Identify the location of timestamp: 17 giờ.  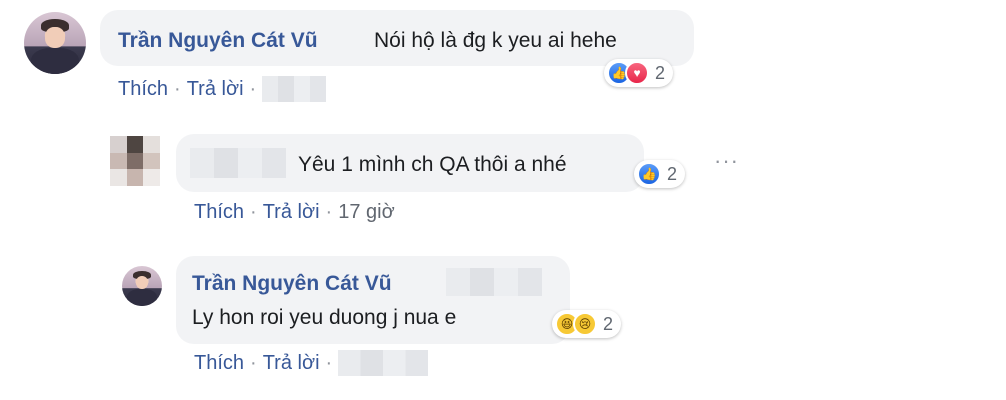
(366, 212).